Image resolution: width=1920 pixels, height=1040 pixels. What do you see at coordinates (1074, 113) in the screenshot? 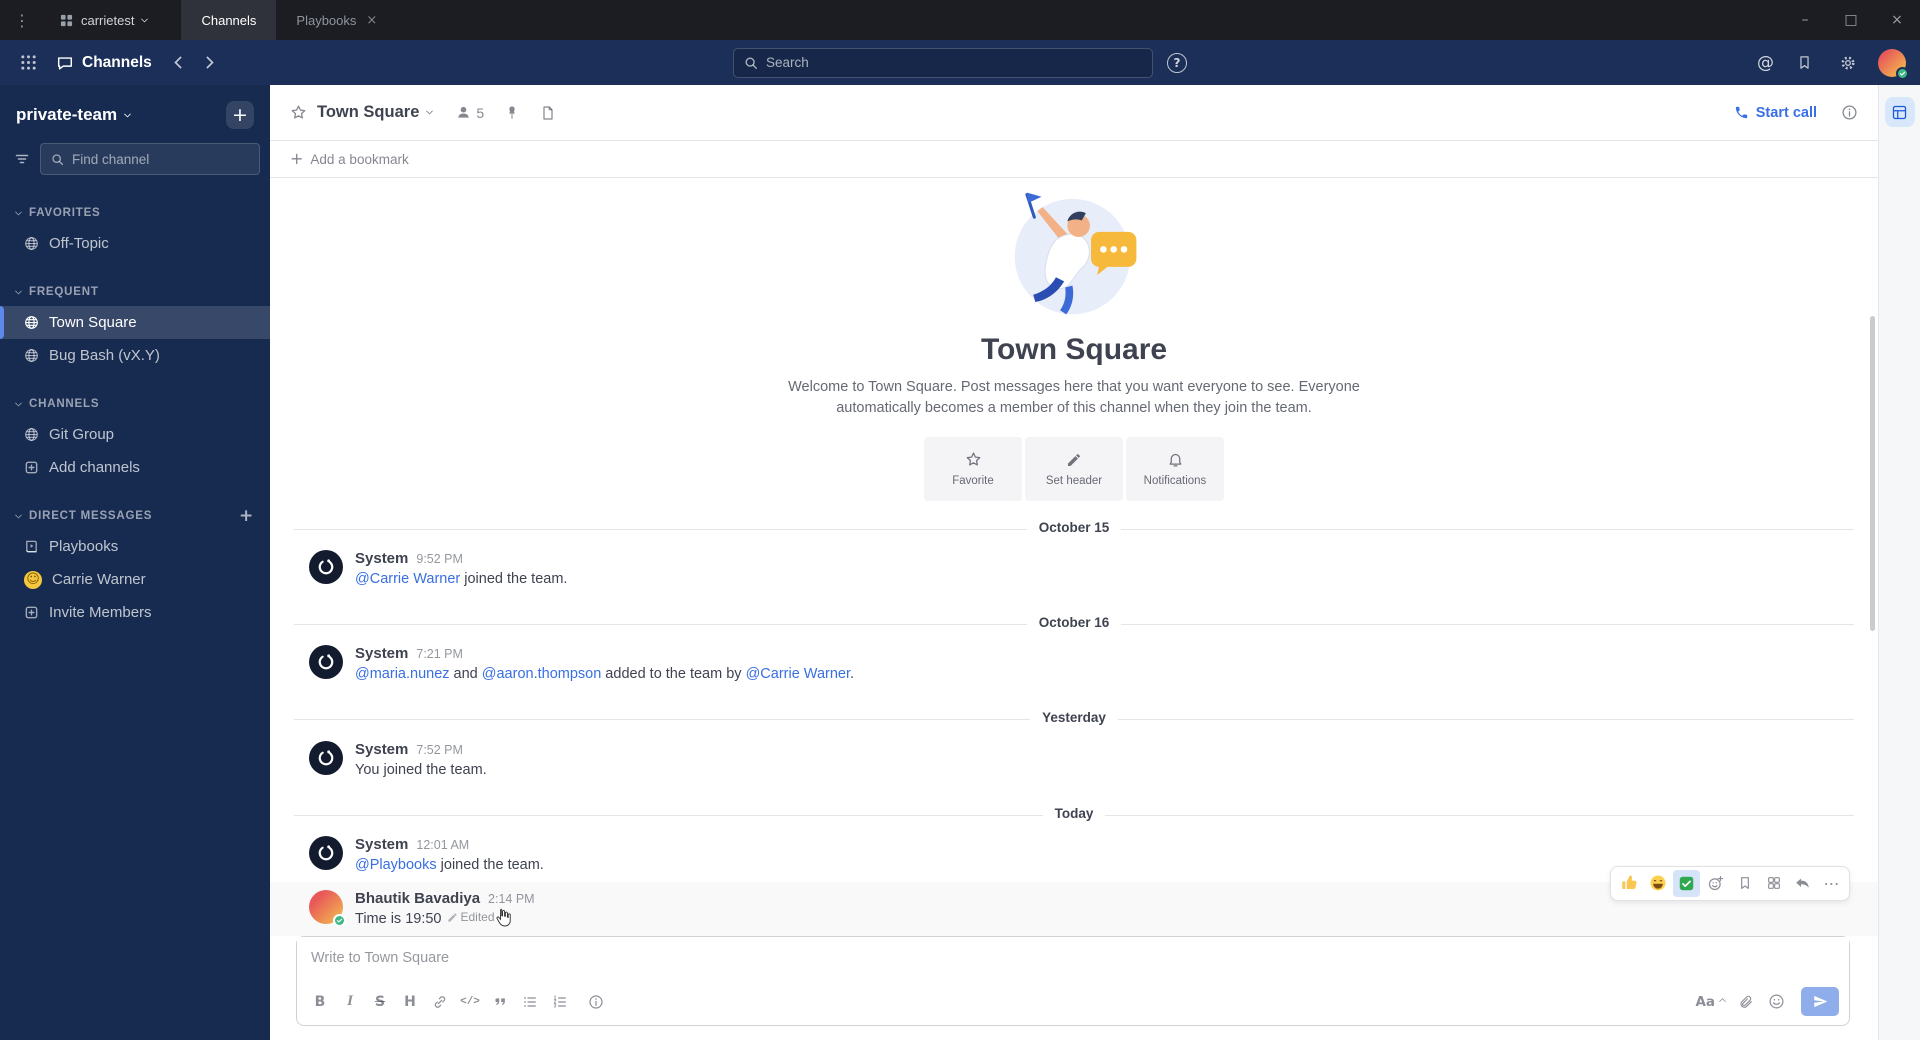
I see `channel-header: Town Square 5 Start call` at bounding box center [1074, 113].